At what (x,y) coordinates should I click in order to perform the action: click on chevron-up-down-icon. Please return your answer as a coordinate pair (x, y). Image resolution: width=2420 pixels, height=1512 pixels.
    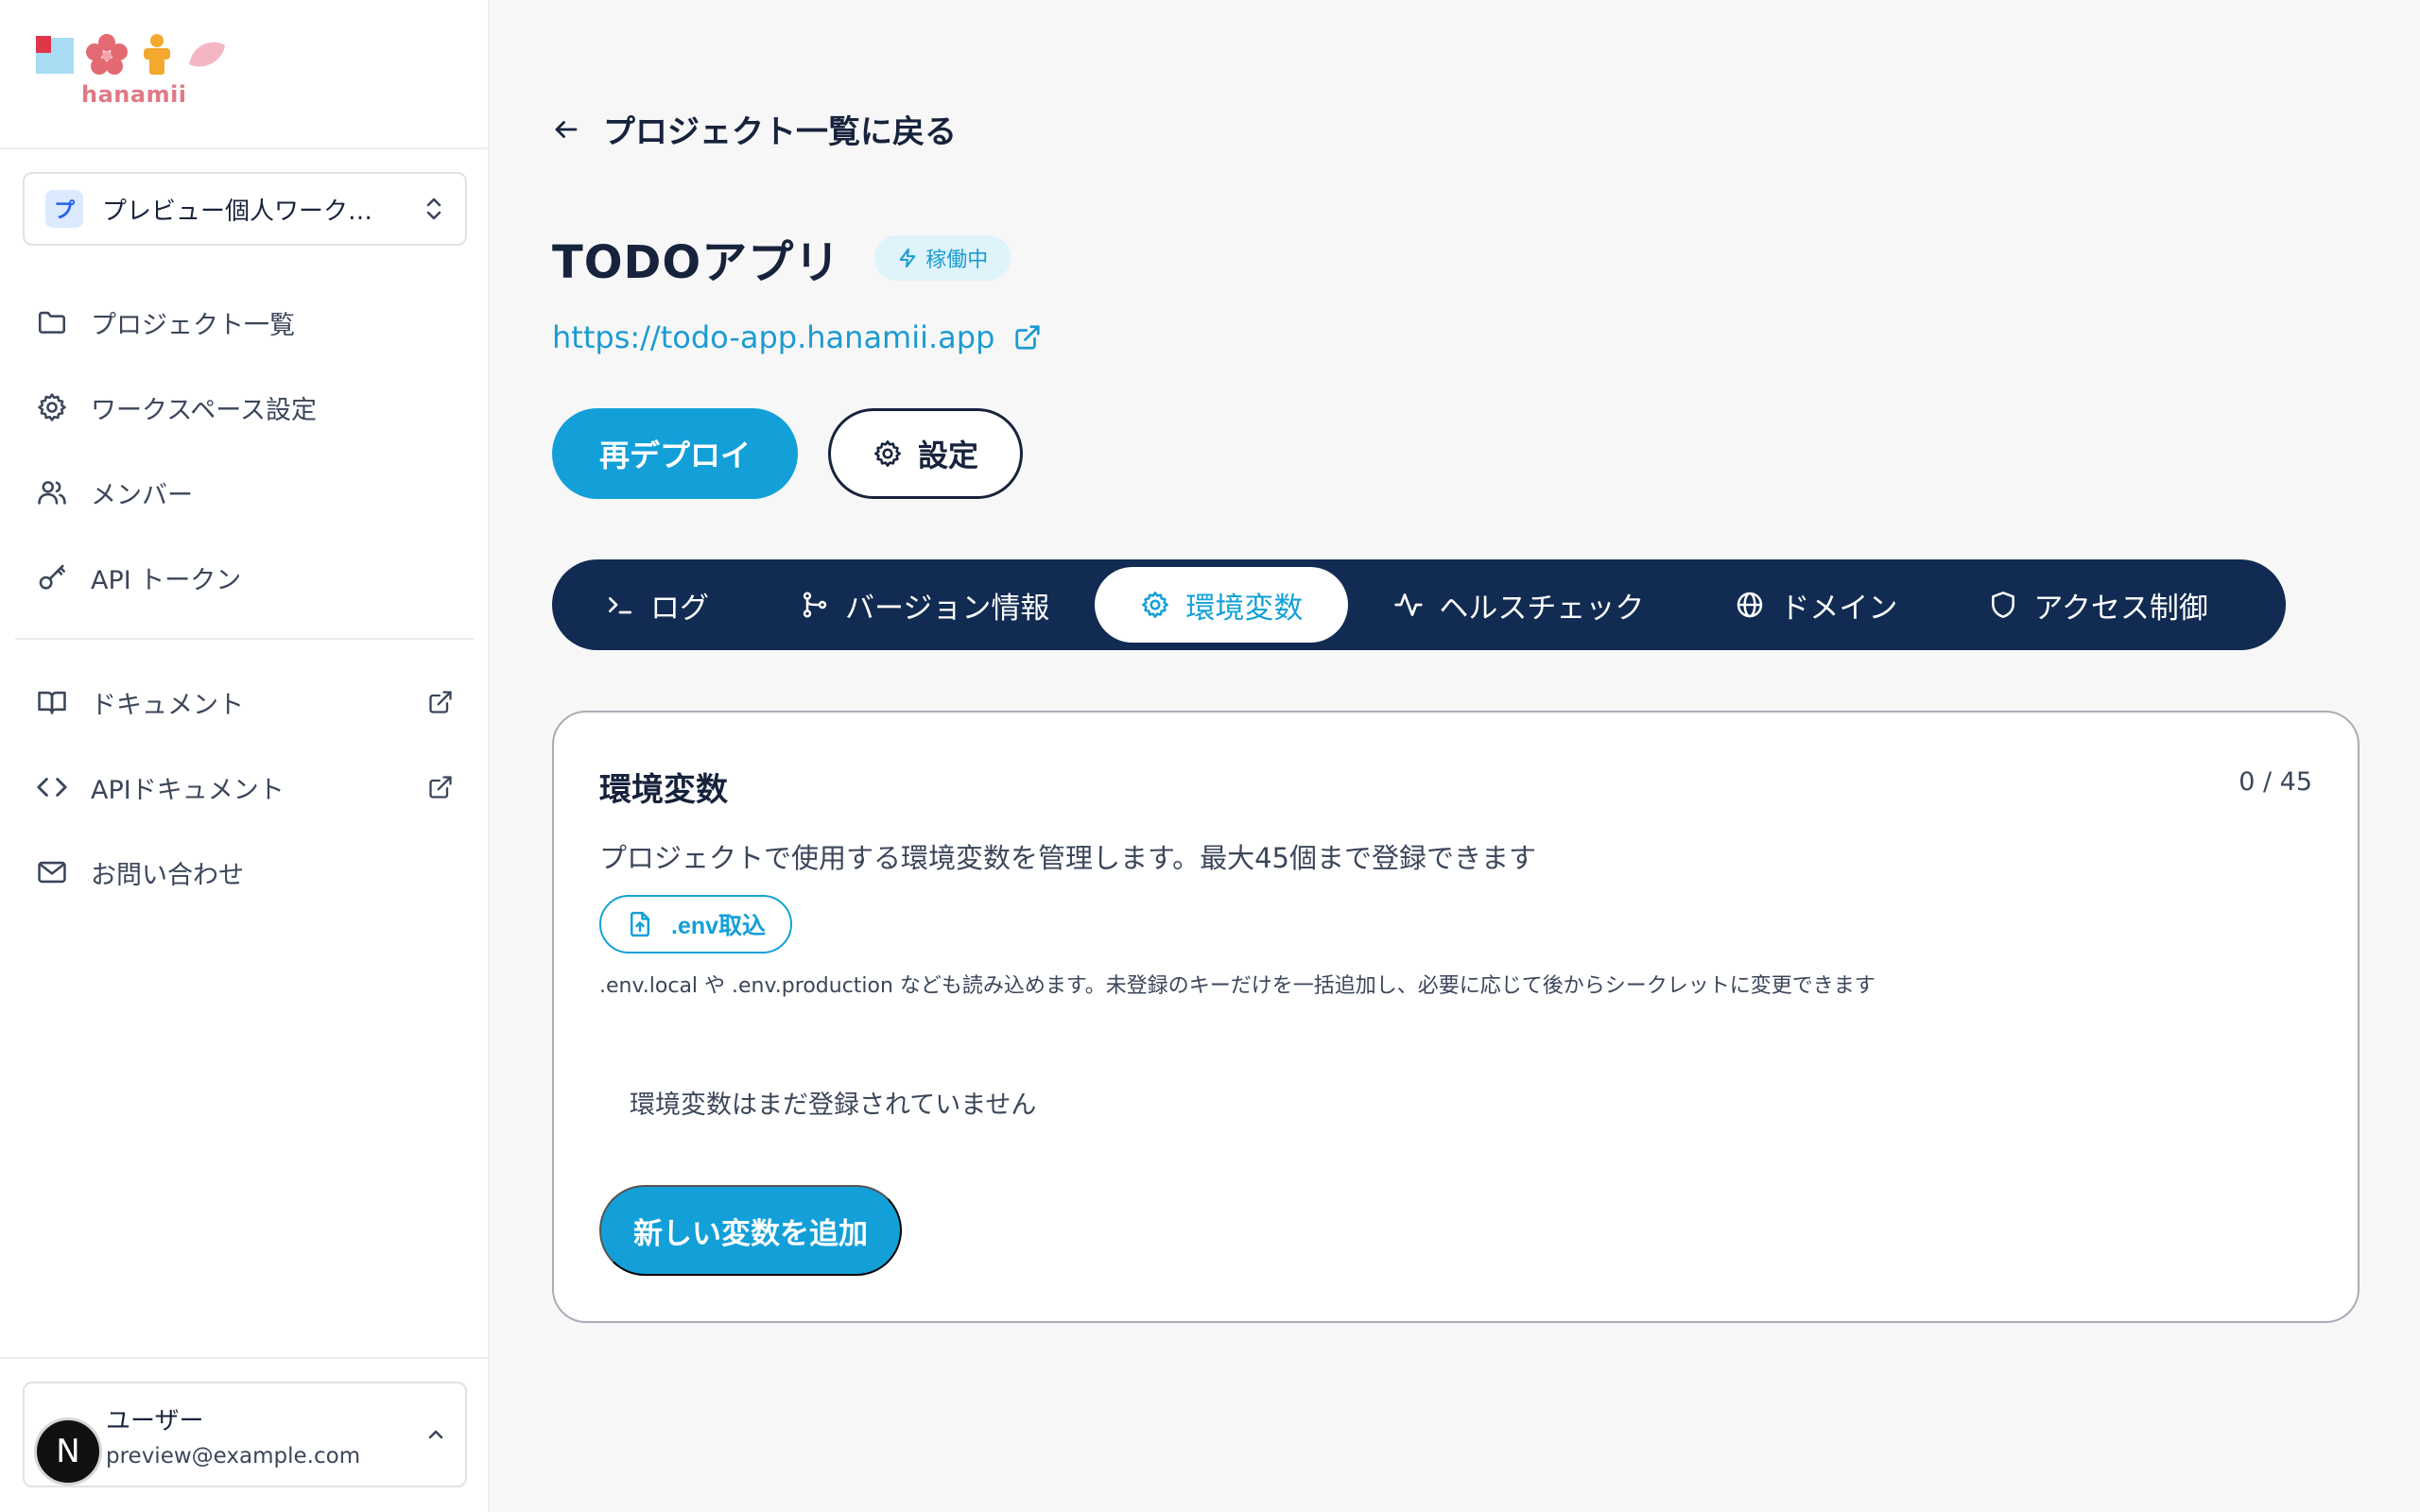
    Looking at the image, I should click on (434, 209).